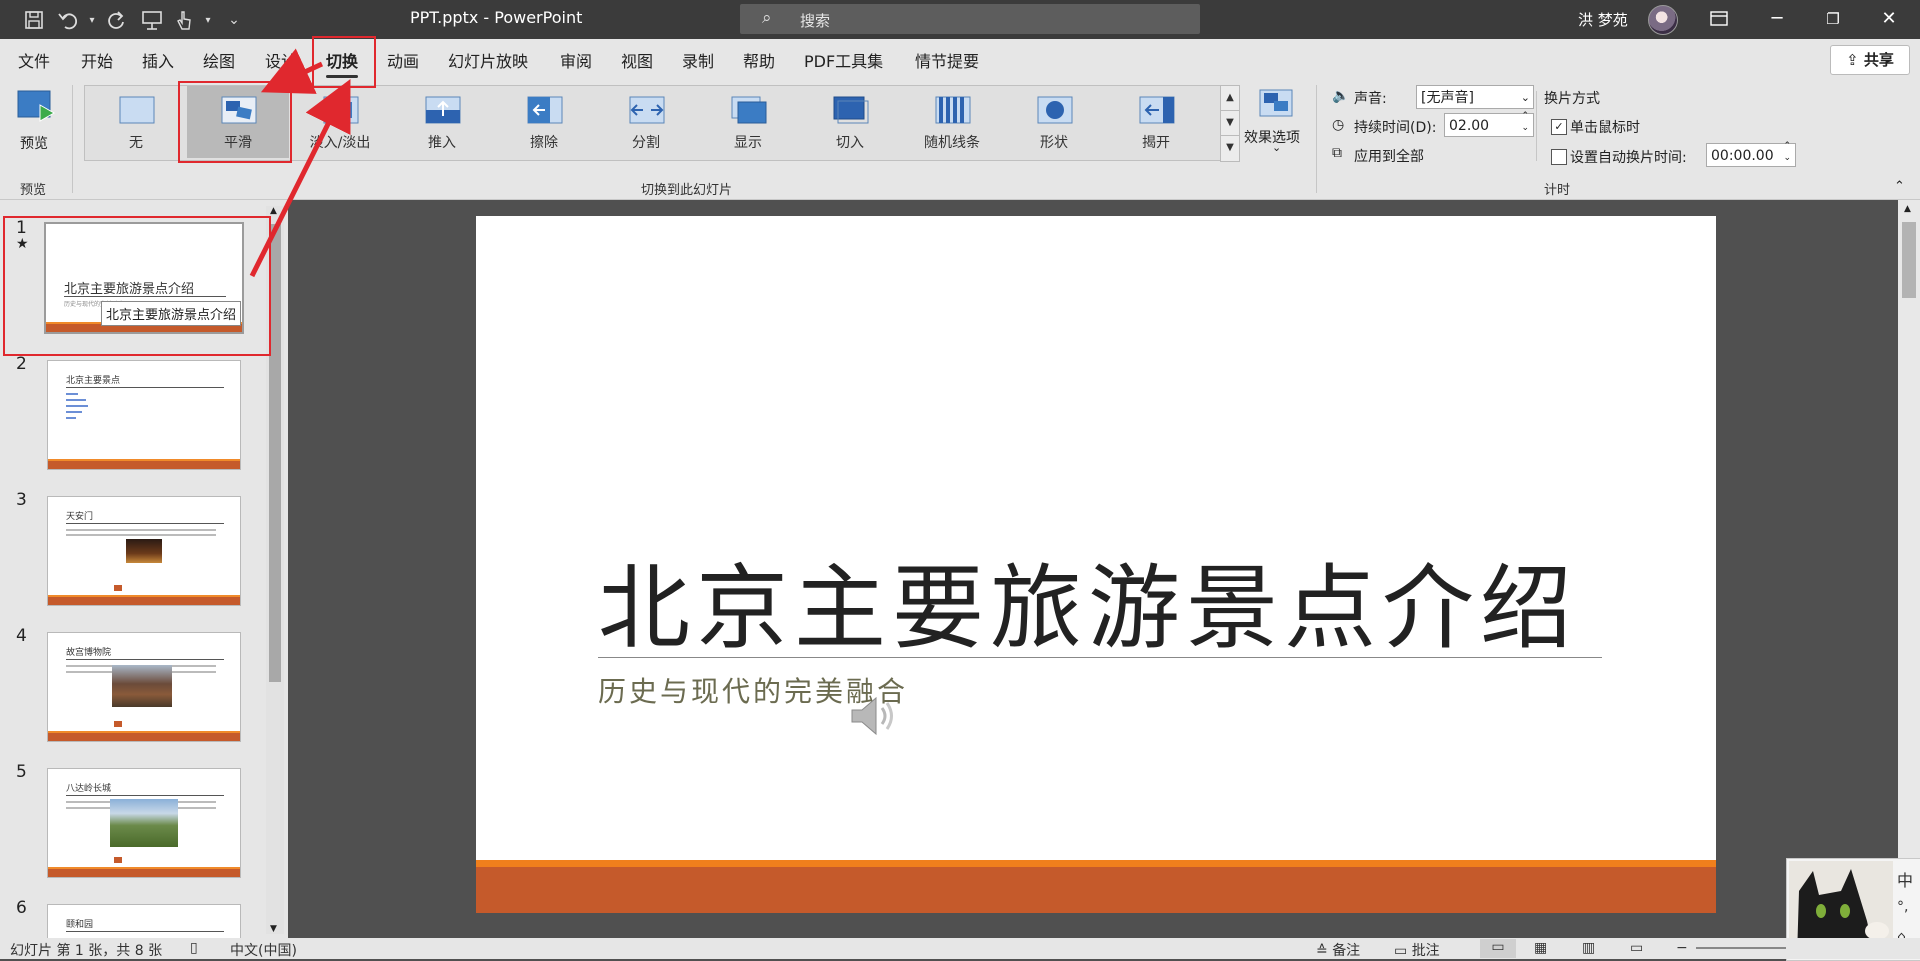 Image resolution: width=1920 pixels, height=961 pixels. Describe the element at coordinates (1447, 98) in the screenshot. I see `sound-value: [无声音]` at that location.